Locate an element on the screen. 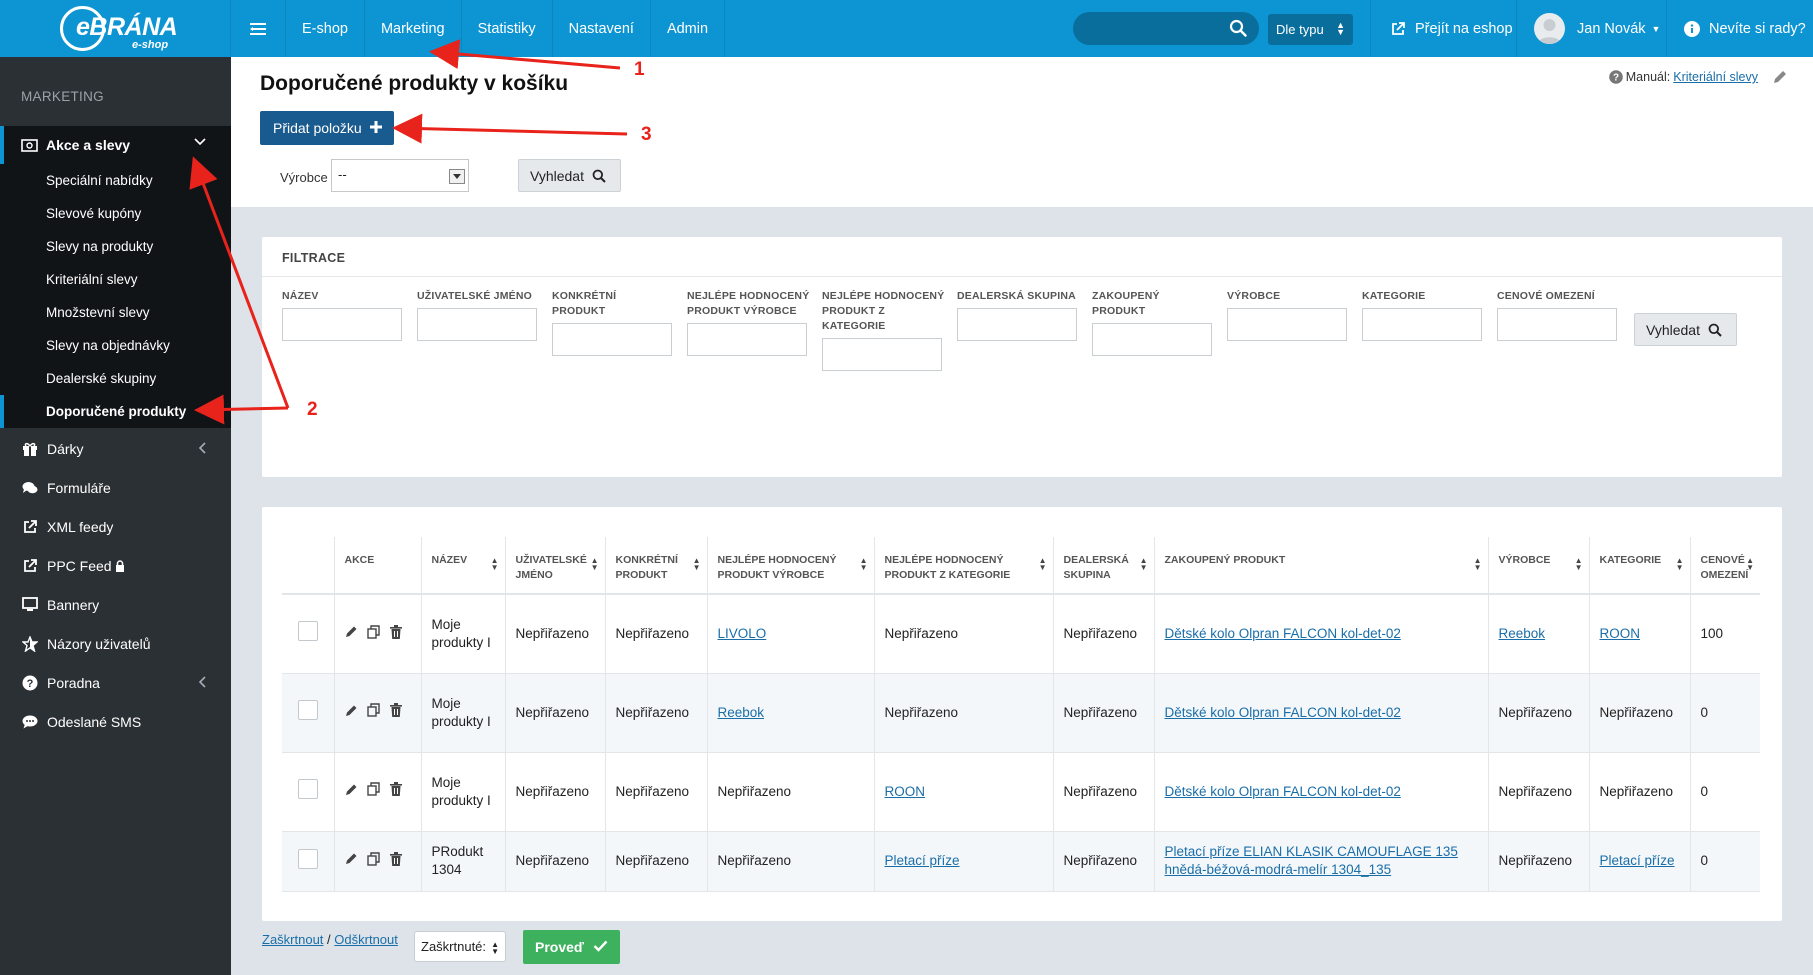 Image resolution: width=1813 pixels, height=975 pixels. column-header-zakoupeny-produkt: ZAKOUPENÝ PRODUKT ▲ ▼ is located at coordinates (1320, 566).